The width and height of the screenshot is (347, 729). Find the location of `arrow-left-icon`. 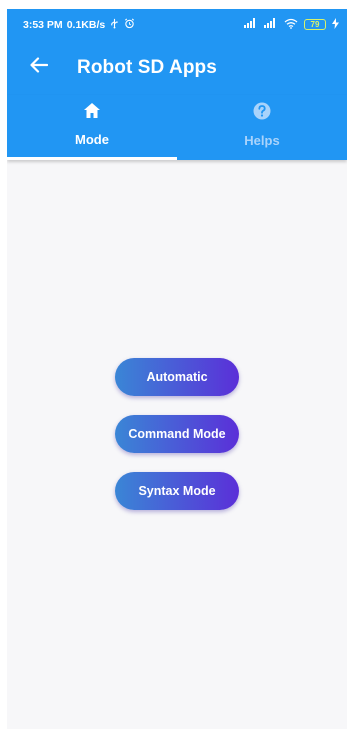

arrow-left-icon is located at coordinates (39, 67).